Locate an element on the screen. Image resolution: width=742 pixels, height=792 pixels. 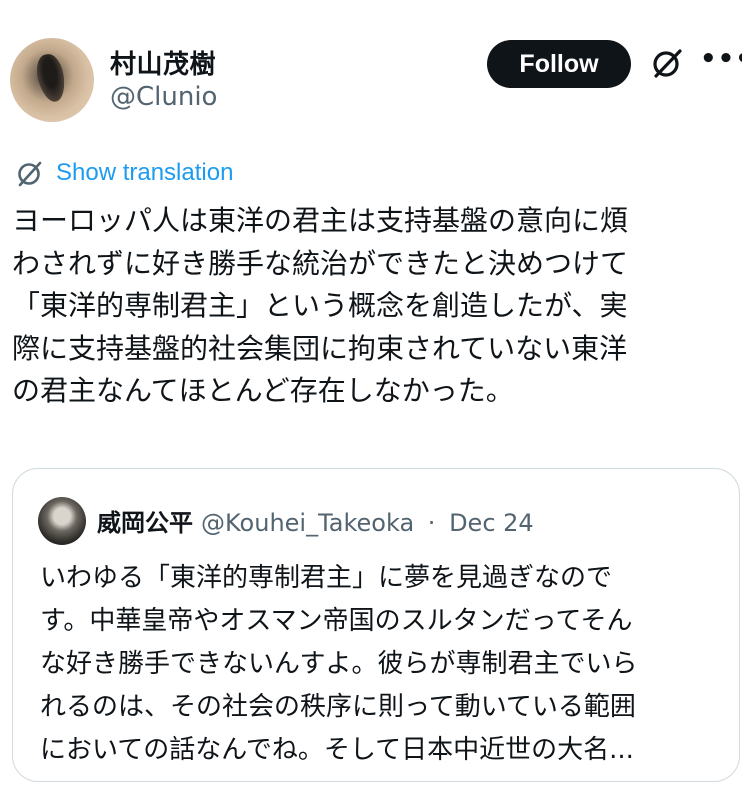
quoted-text-line: いわゆる「東洋的専制君主」に夢を見過ぎなので is located at coordinates (326, 578).